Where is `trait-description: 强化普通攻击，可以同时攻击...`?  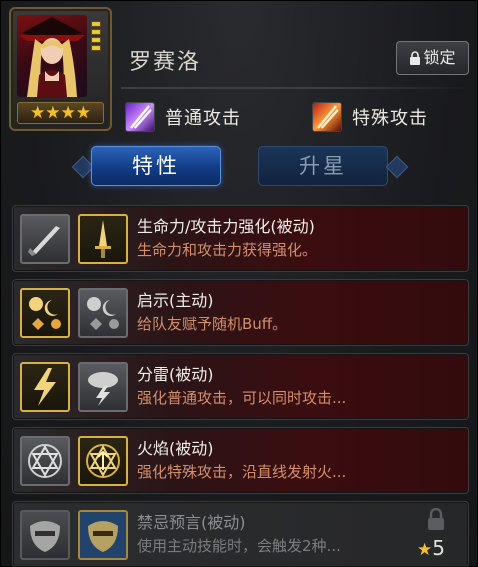 trait-description: 强化普通攻击，可以同时攻击... is located at coordinates (242, 398).